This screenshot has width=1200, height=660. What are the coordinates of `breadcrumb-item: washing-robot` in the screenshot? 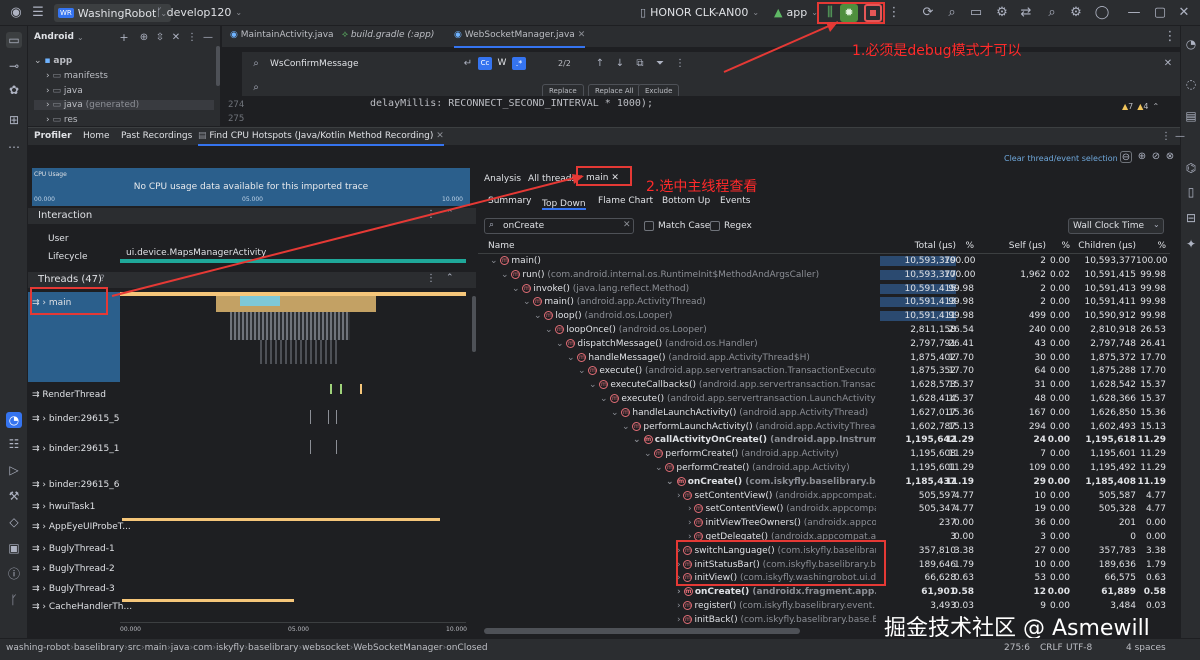 It's located at (38, 648).